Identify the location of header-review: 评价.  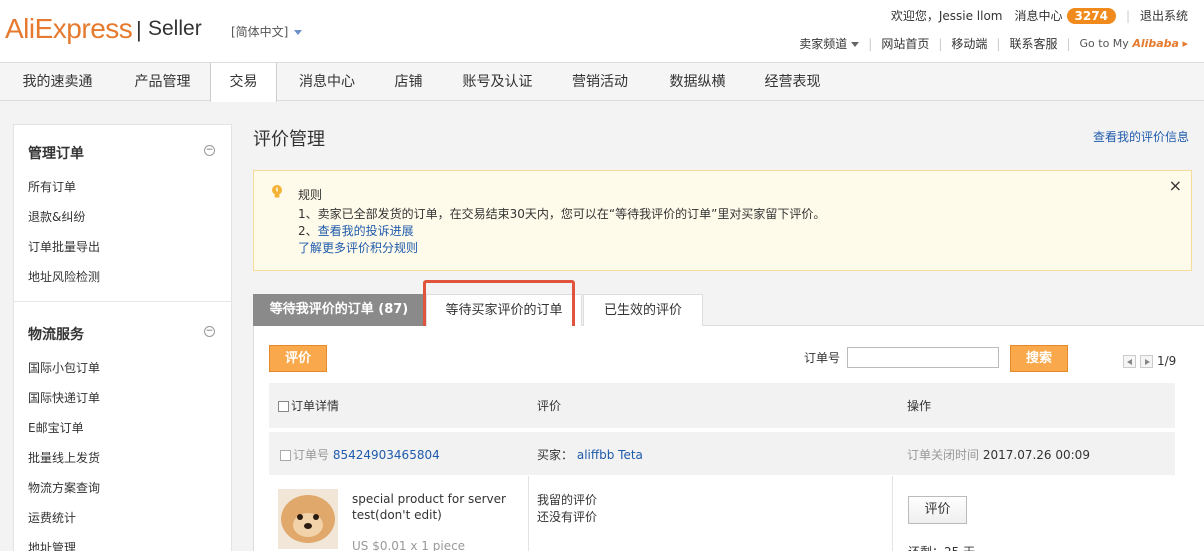
(549, 406).